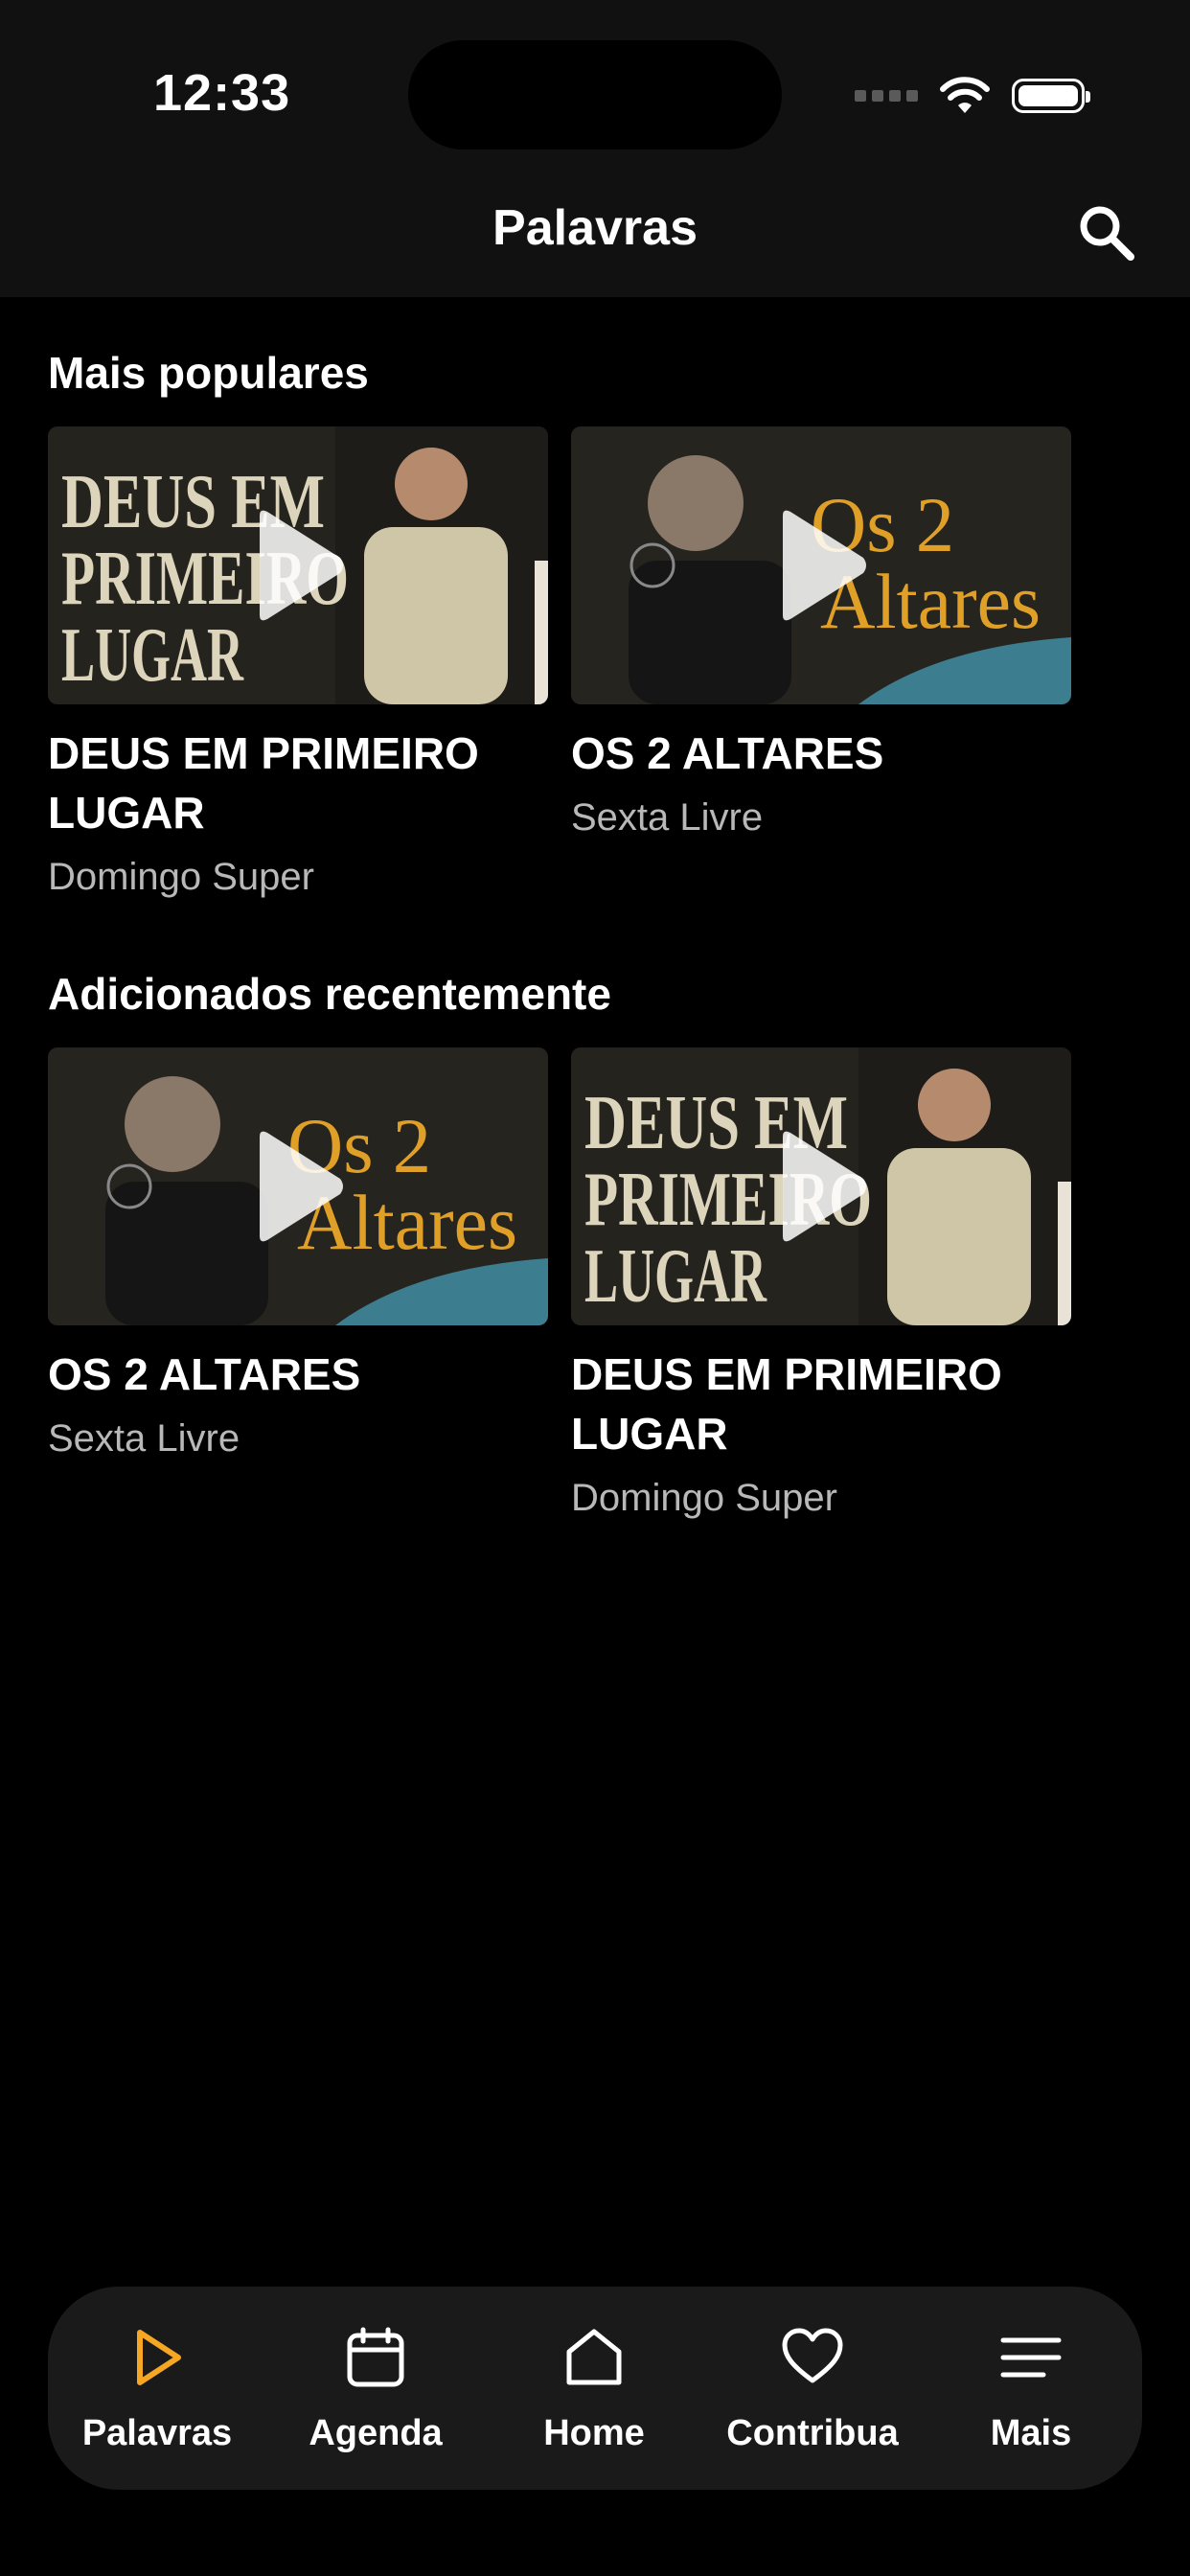 This screenshot has height=2576, width=1190. What do you see at coordinates (812, 2433) in the screenshot?
I see `tab-label: Contribua` at bounding box center [812, 2433].